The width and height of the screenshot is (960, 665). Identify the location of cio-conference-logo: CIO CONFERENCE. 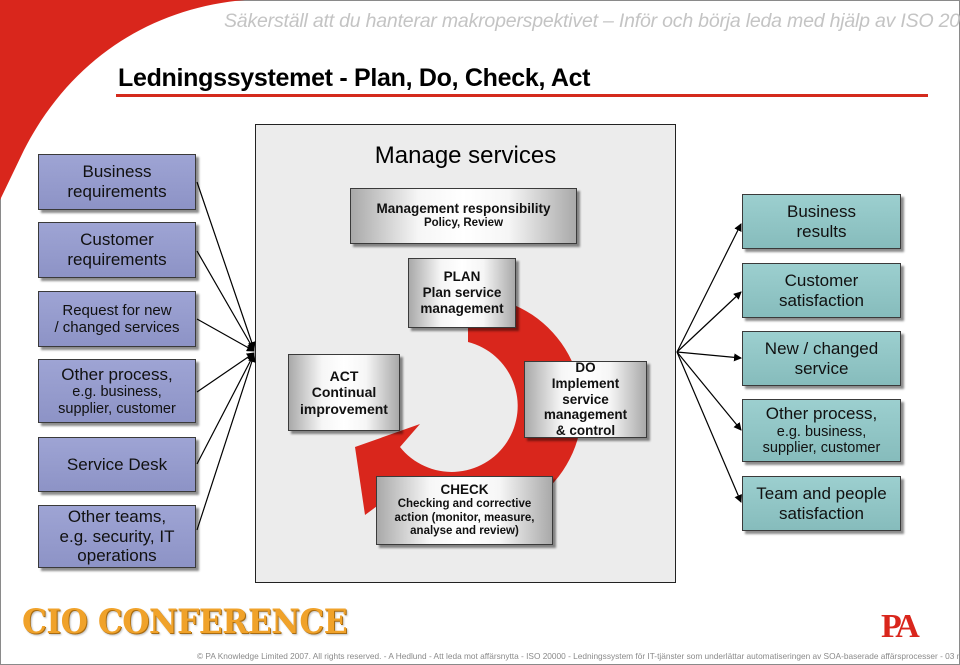
(185, 622).